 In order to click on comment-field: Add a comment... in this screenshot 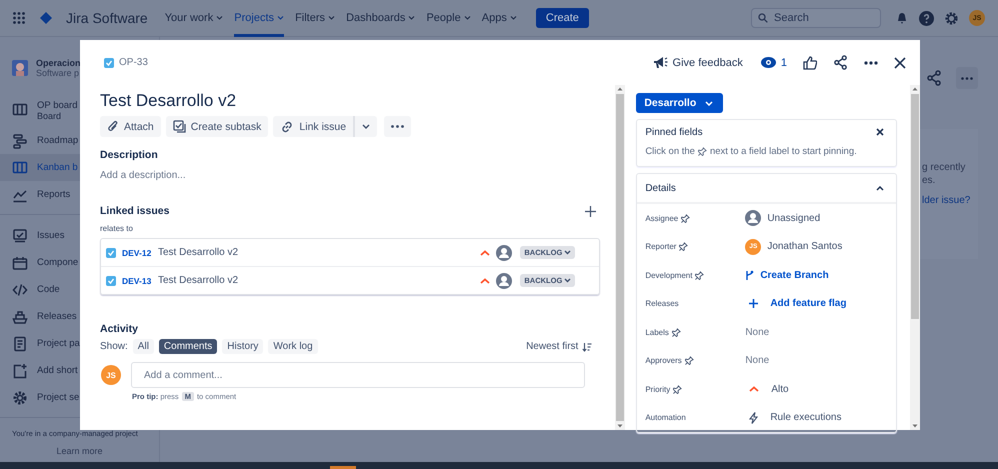, I will do `click(358, 375)`.